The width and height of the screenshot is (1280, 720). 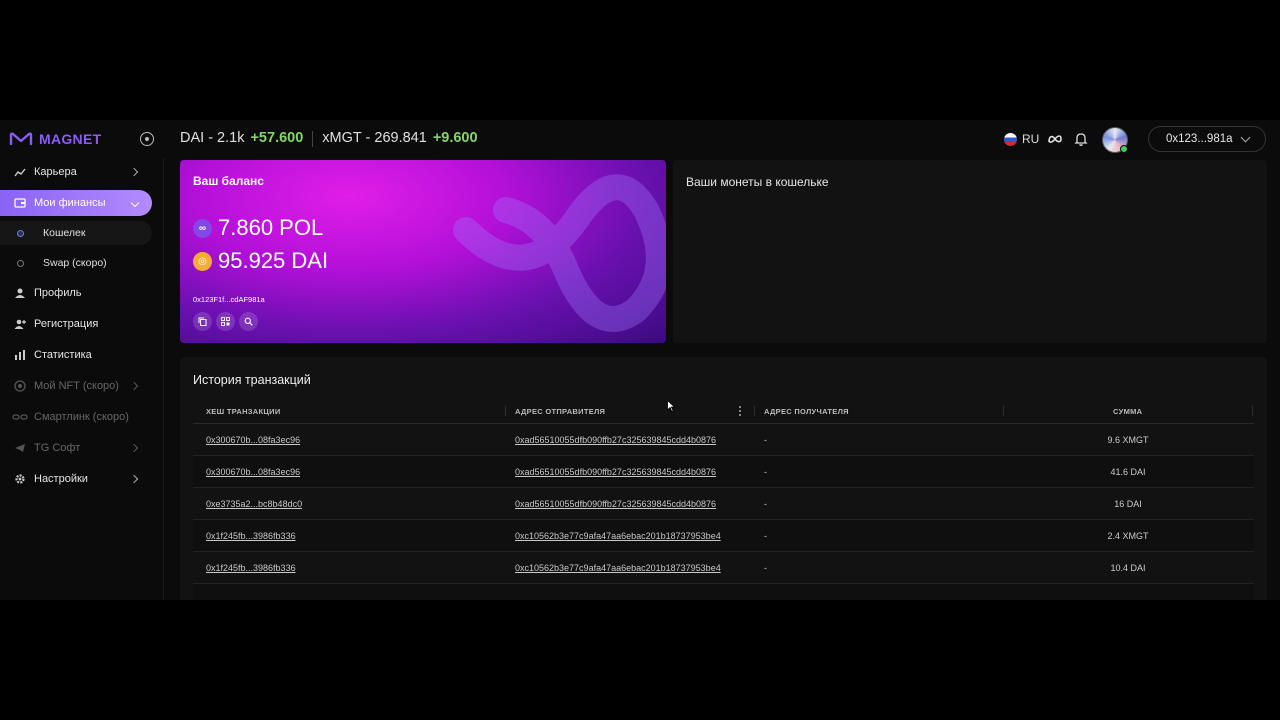 I want to click on qr-code-icon, so click(x=225, y=321).